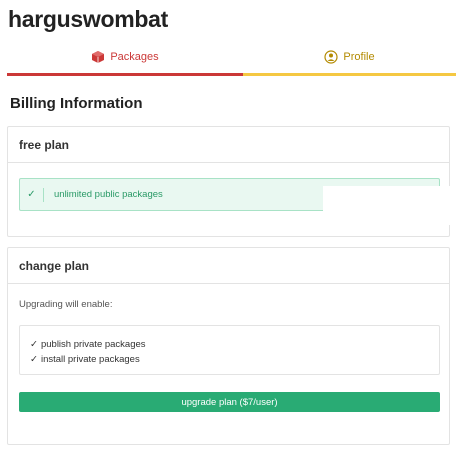 The width and height of the screenshot is (456, 454). Describe the element at coordinates (389, 205) in the screenshot. I see `overlay-blank` at that location.